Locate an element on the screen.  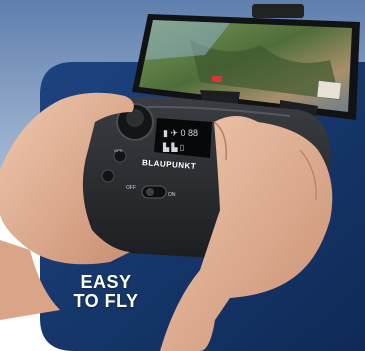
easy-to-fly-caption: EASY TO FLY is located at coordinates (106, 292).